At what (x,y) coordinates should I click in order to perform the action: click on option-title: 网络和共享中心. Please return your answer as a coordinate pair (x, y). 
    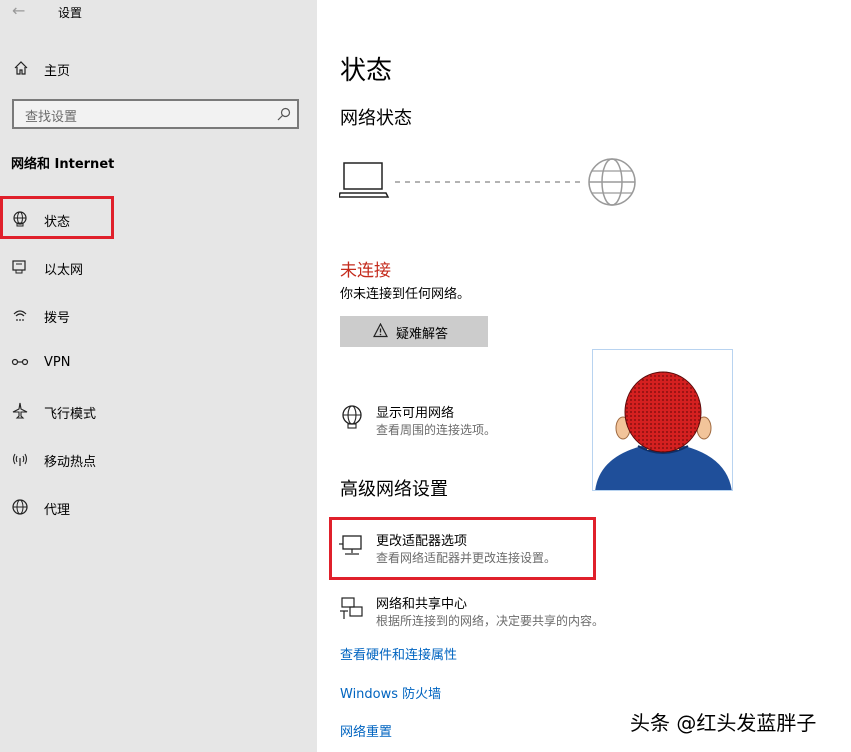
    Looking at the image, I should click on (422, 604).